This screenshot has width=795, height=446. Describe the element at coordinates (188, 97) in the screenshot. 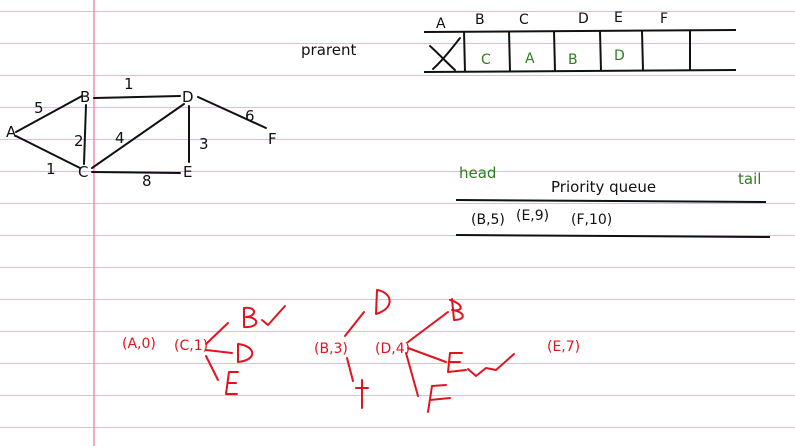

I see `node-label-d: D` at that location.